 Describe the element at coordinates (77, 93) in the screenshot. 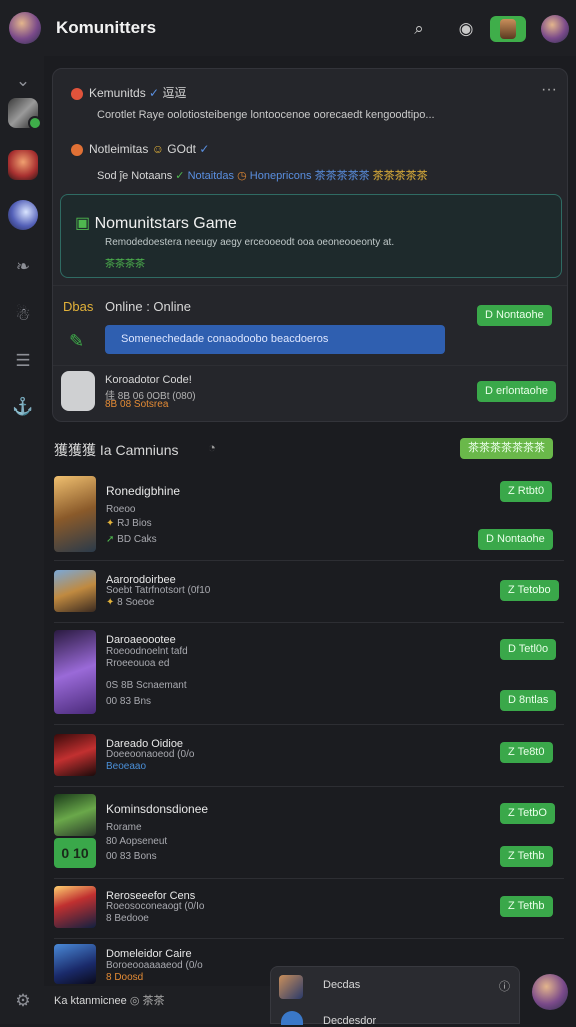

I see `status-dot-icon` at that location.